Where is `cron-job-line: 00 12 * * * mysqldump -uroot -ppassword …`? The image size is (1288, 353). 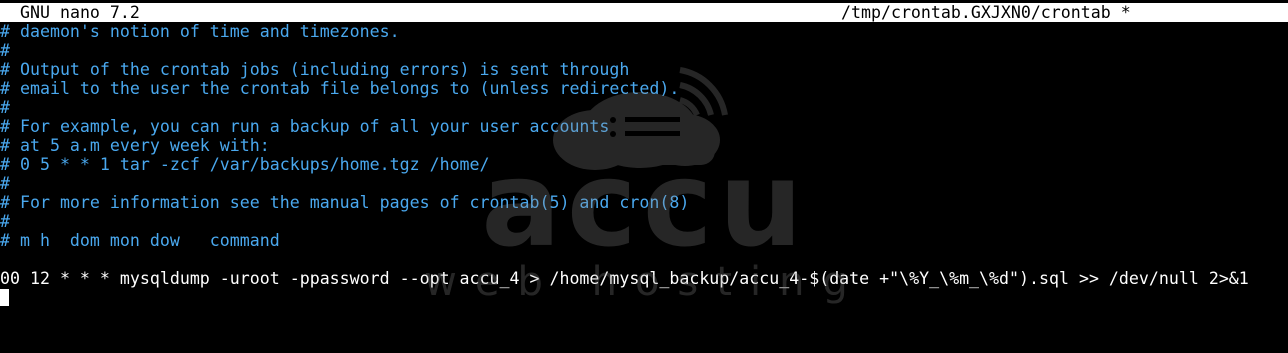 cron-job-line: 00 12 * * * mysqldump -uroot -ppassword … is located at coordinates (644, 278).